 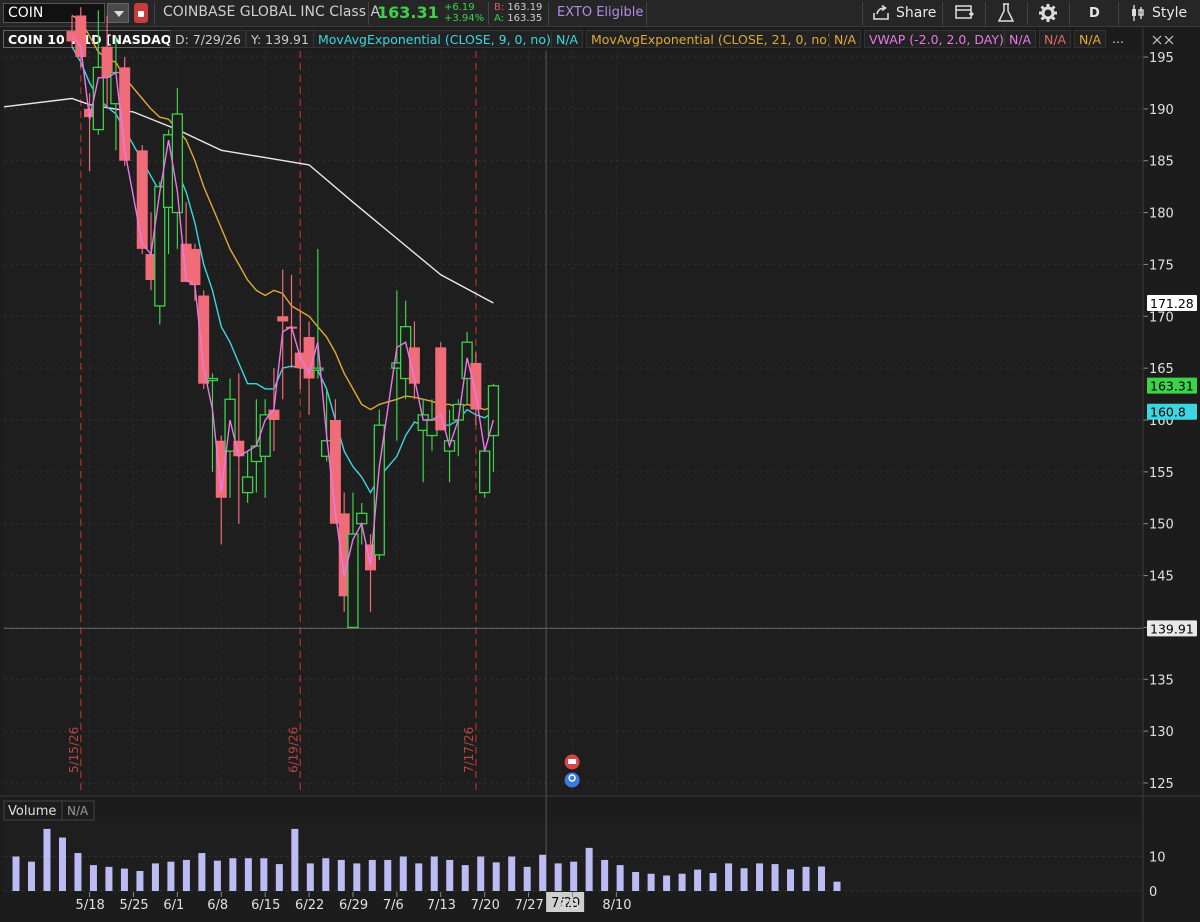 I want to click on price-tag-label: 163.31, so click(x=1172, y=386).